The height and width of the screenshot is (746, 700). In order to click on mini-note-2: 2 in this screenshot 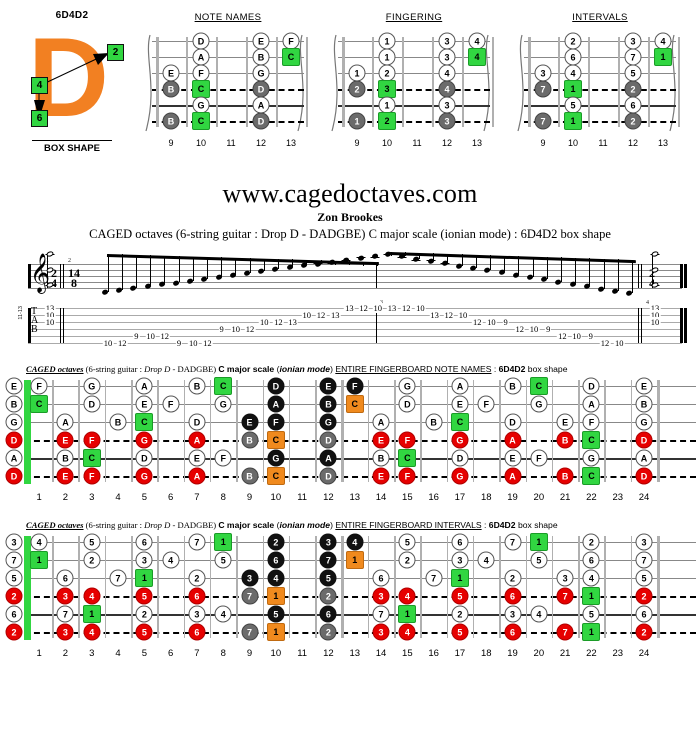, I will do `click(573, 41)`.